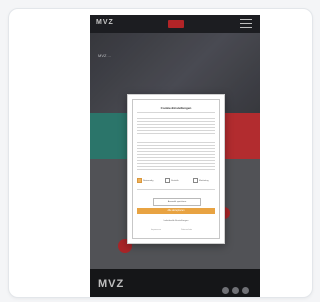  What do you see at coordinates (176, 108) in the screenshot?
I see `cookie-dialog-title: Cookie-Einstellungen` at bounding box center [176, 108].